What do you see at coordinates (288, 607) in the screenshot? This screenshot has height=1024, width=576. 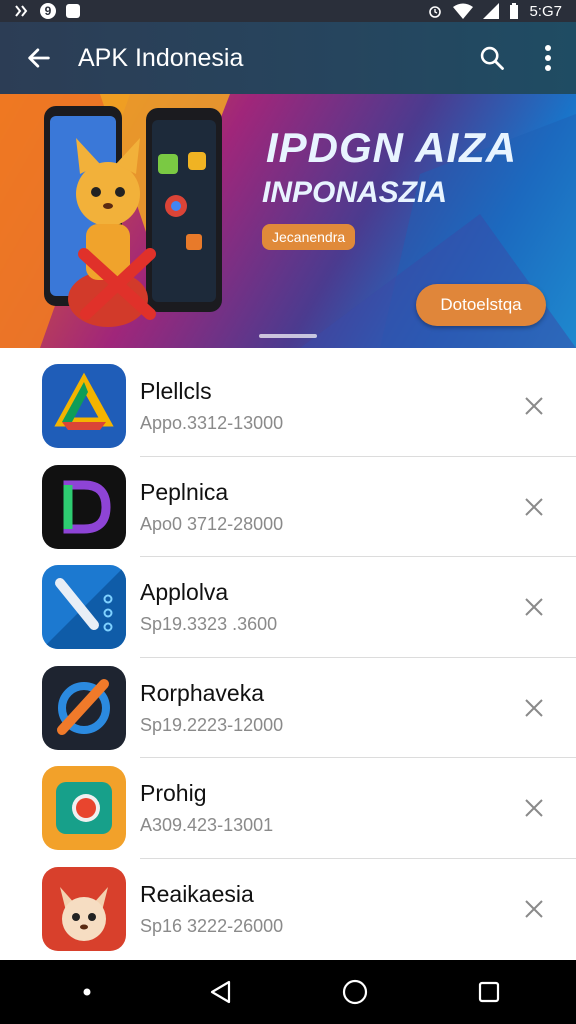 I see `list-item: Applolva Sp19.3323 .3600` at bounding box center [288, 607].